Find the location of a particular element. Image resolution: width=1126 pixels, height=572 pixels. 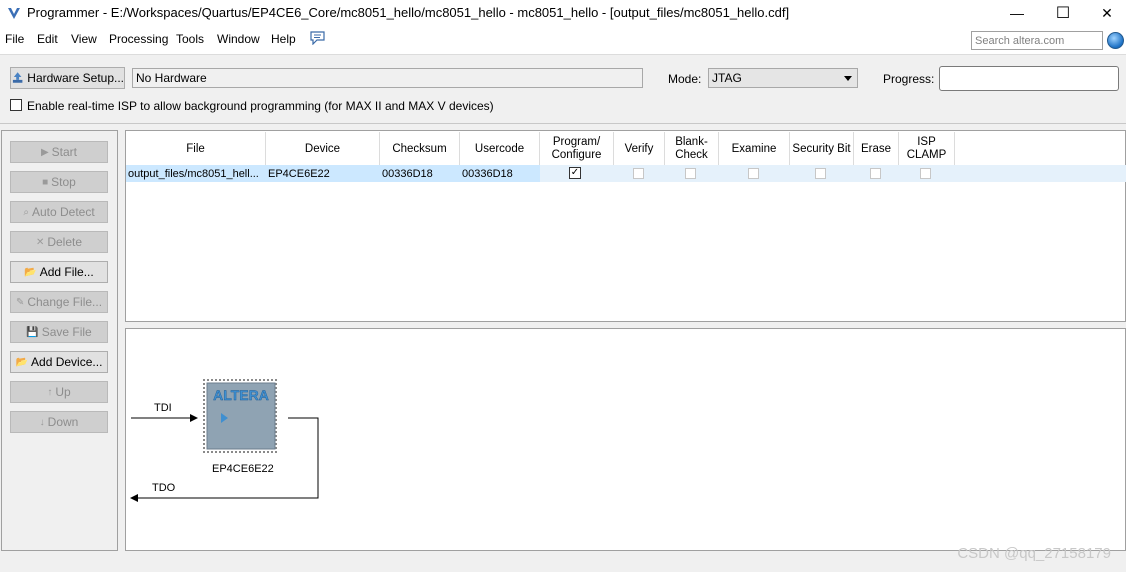

start-icon: ▶ is located at coordinates (44, 152).